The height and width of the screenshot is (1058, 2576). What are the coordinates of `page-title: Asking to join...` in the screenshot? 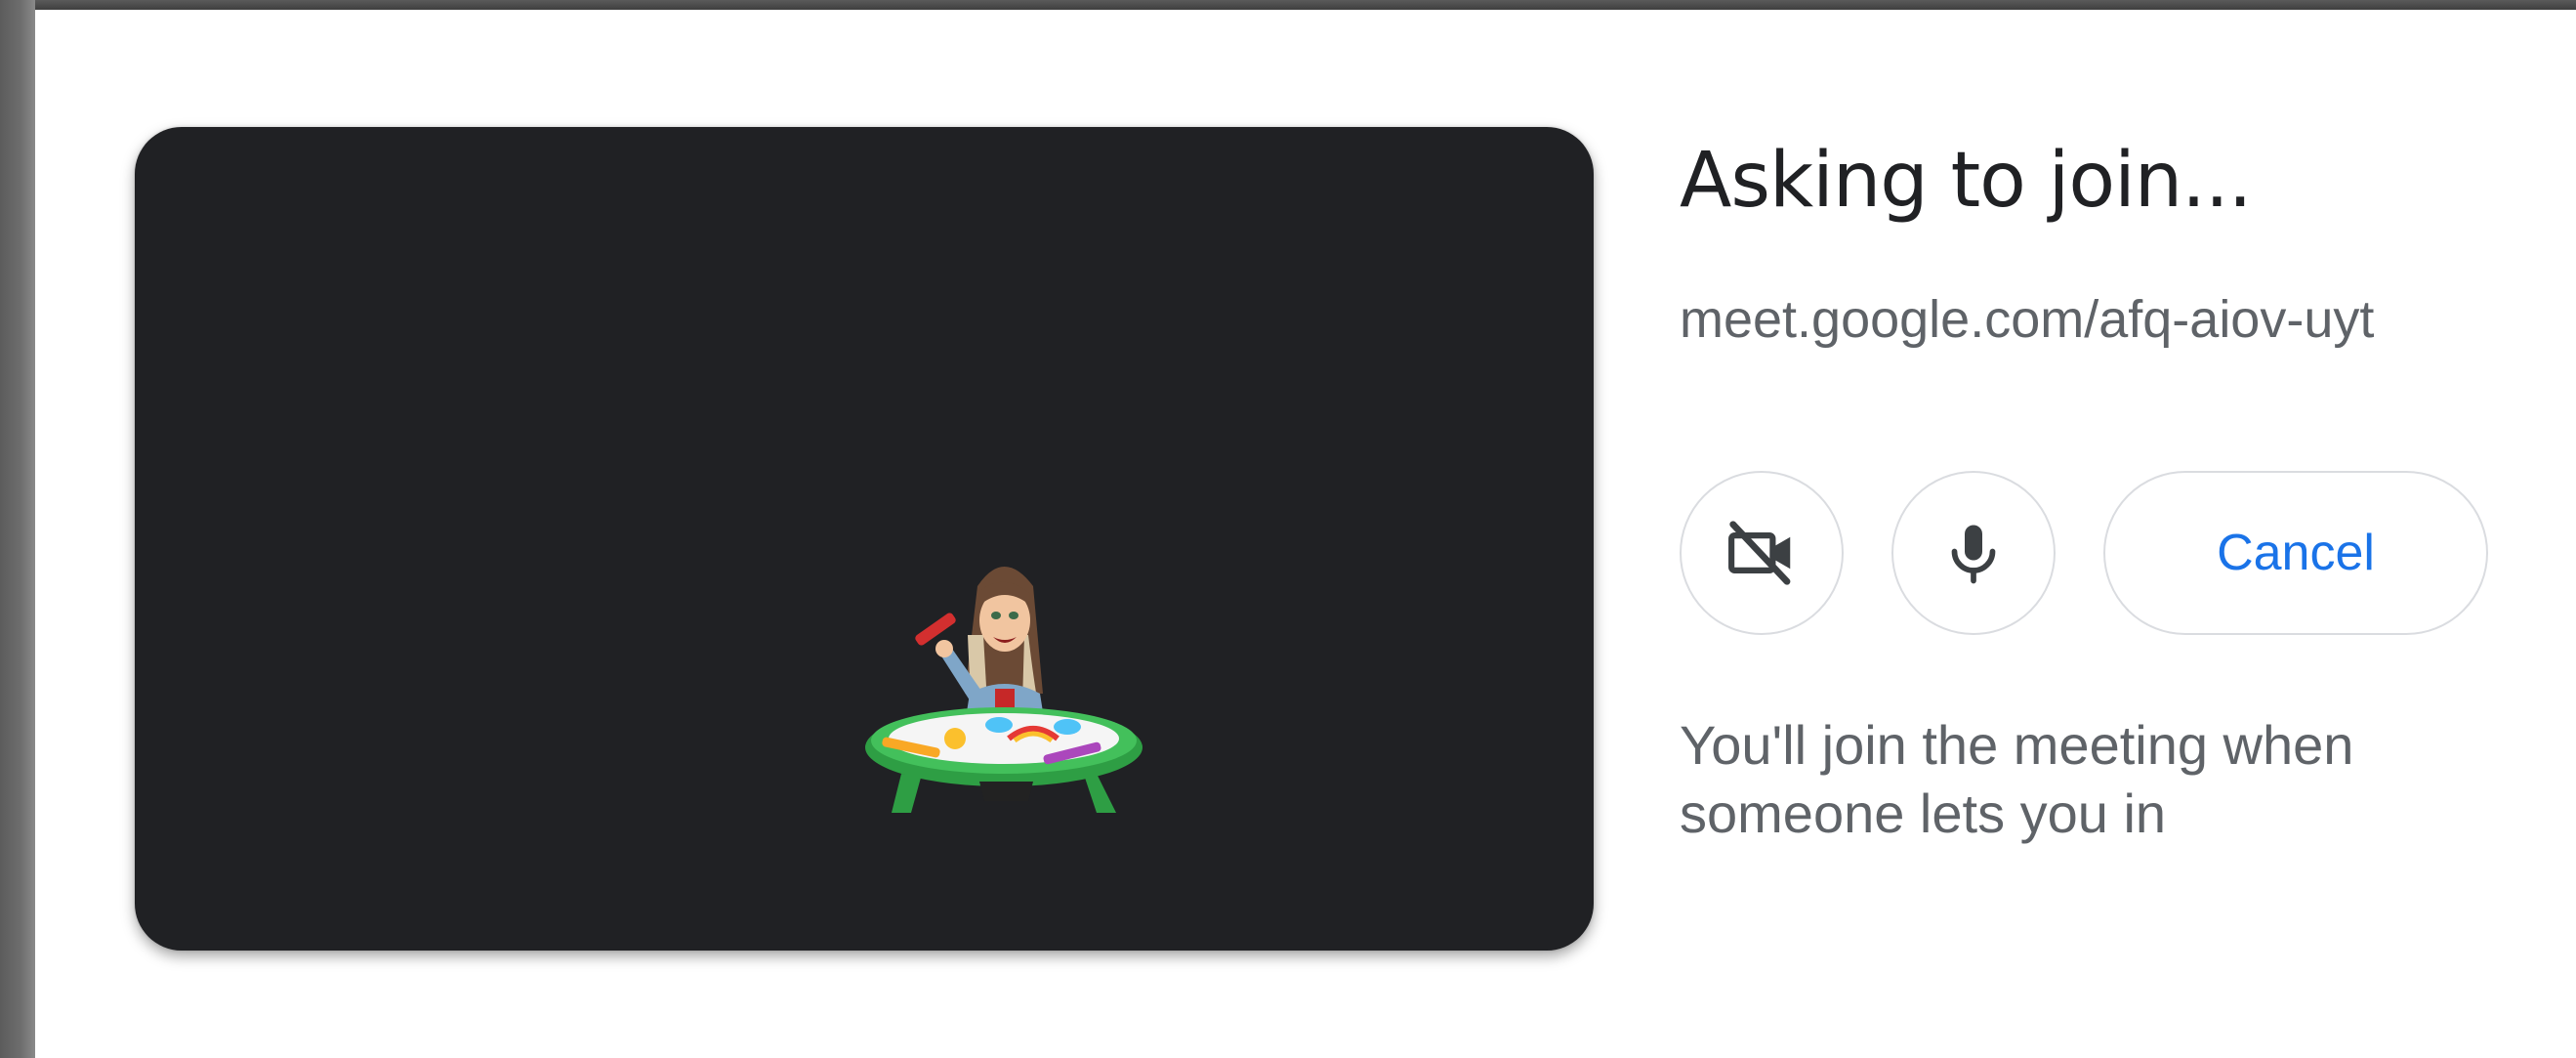 It's located at (1967, 181).